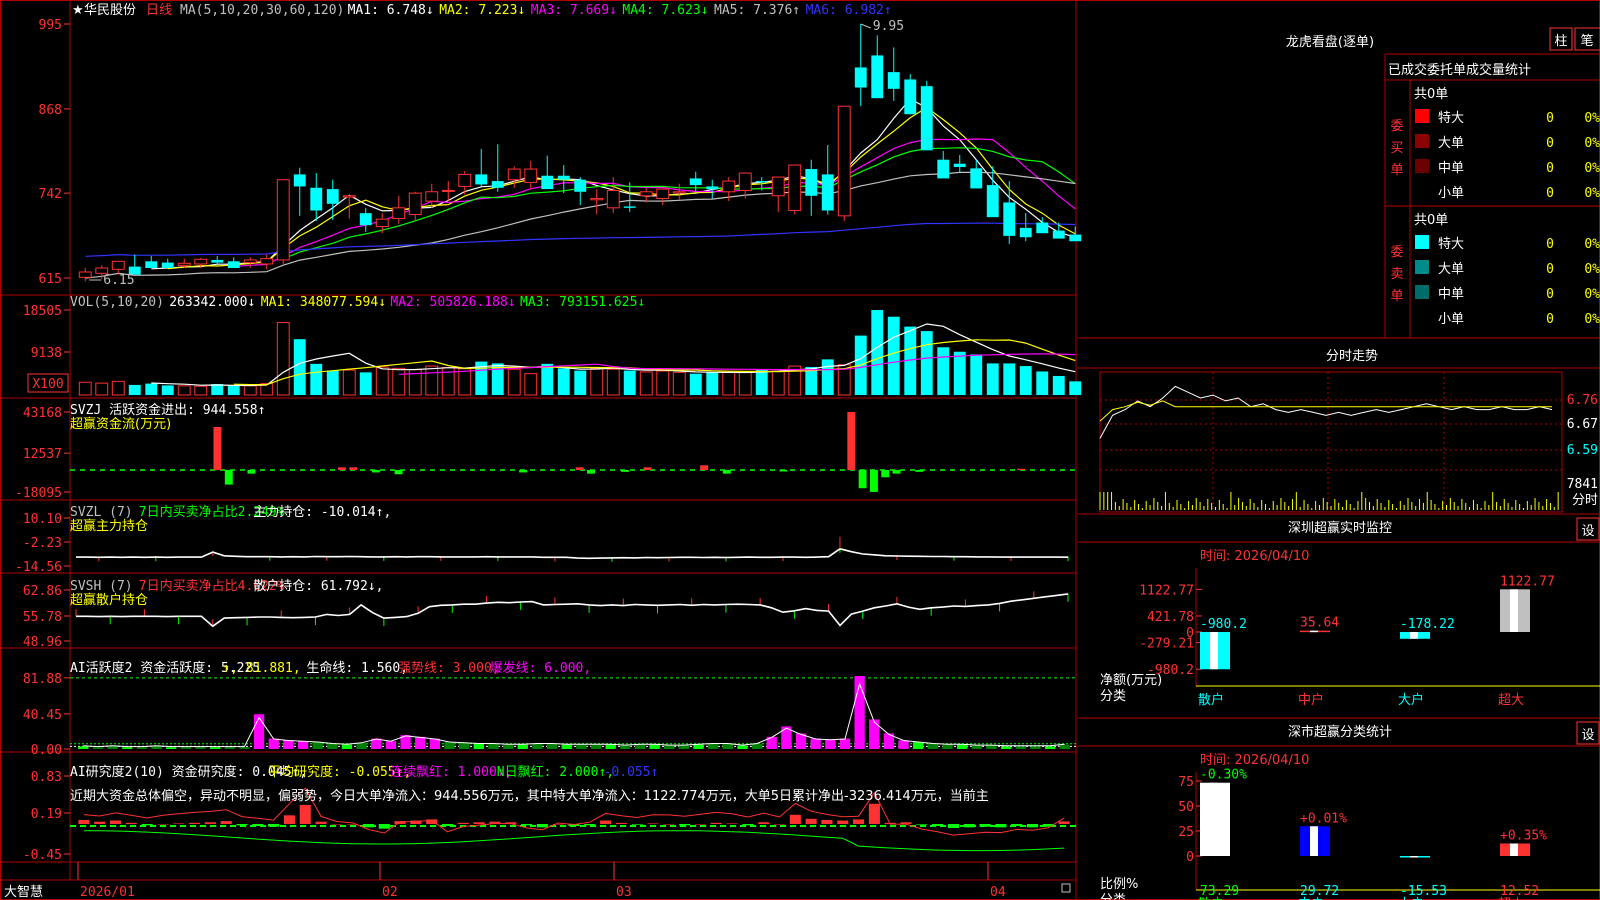 This screenshot has height=900, width=1600. I want to click on order-count: 0, so click(1550, 143).